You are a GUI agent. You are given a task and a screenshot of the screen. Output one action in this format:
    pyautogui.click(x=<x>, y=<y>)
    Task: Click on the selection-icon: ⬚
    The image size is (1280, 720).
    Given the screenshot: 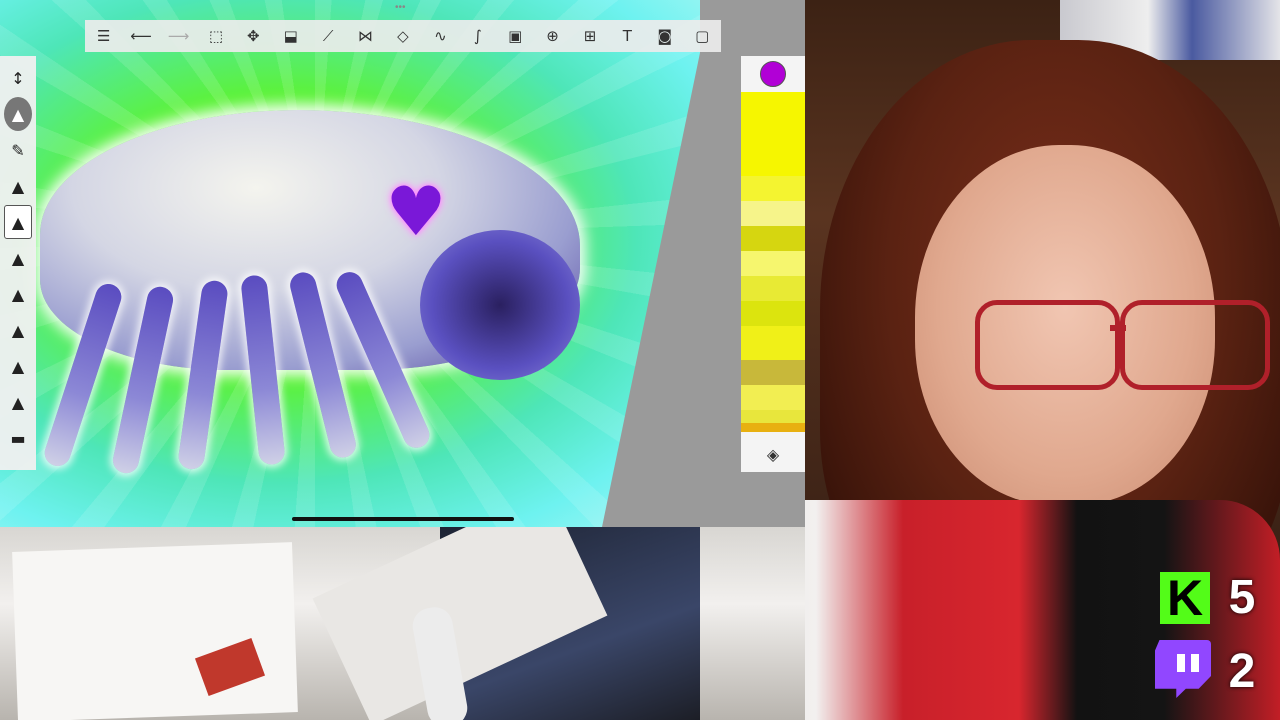 What is the action you would take?
    pyautogui.click(x=216, y=36)
    